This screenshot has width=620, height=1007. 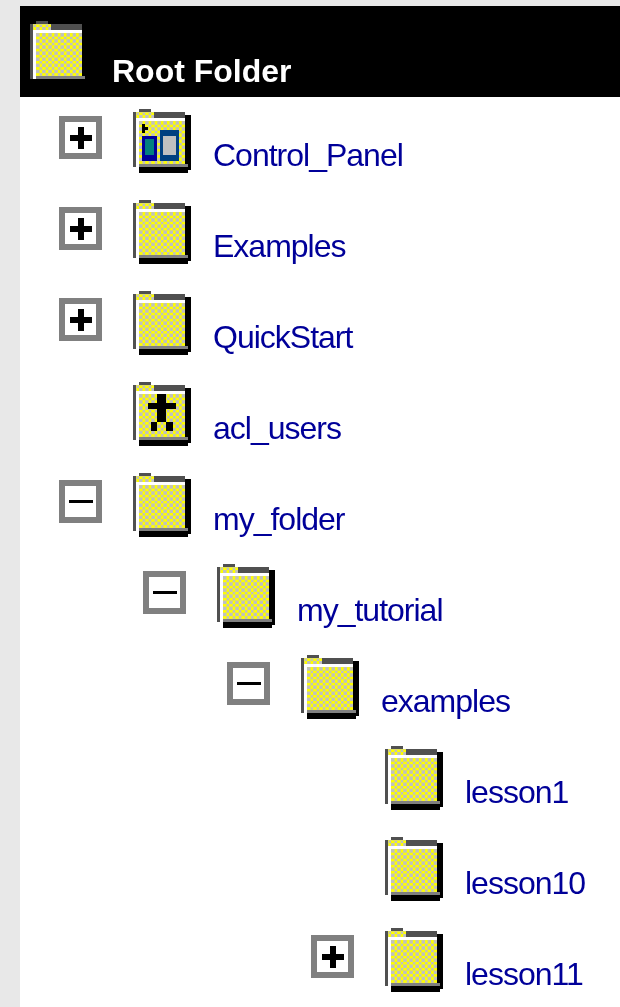 What do you see at coordinates (277, 428) in the screenshot?
I see `tree-item-link: acl_users` at bounding box center [277, 428].